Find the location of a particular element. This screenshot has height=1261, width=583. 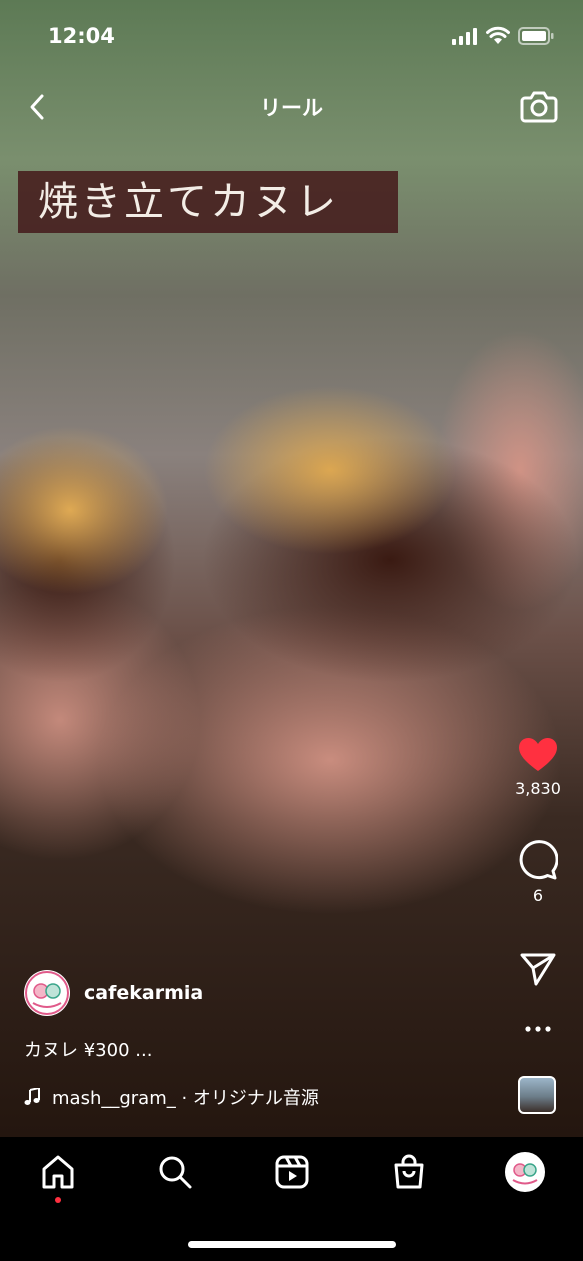

comment-count: 6 is located at coordinates (538, 895).